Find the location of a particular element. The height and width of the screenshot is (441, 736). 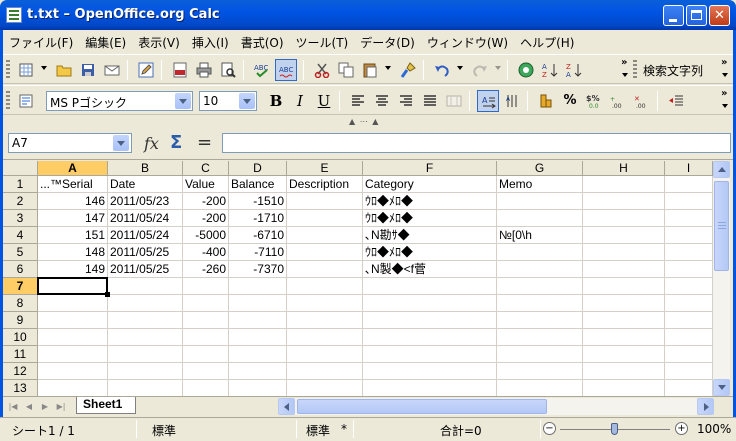

cell-f3: ｳﾛ◆ﾒﾛ◆ is located at coordinates (430, 218).